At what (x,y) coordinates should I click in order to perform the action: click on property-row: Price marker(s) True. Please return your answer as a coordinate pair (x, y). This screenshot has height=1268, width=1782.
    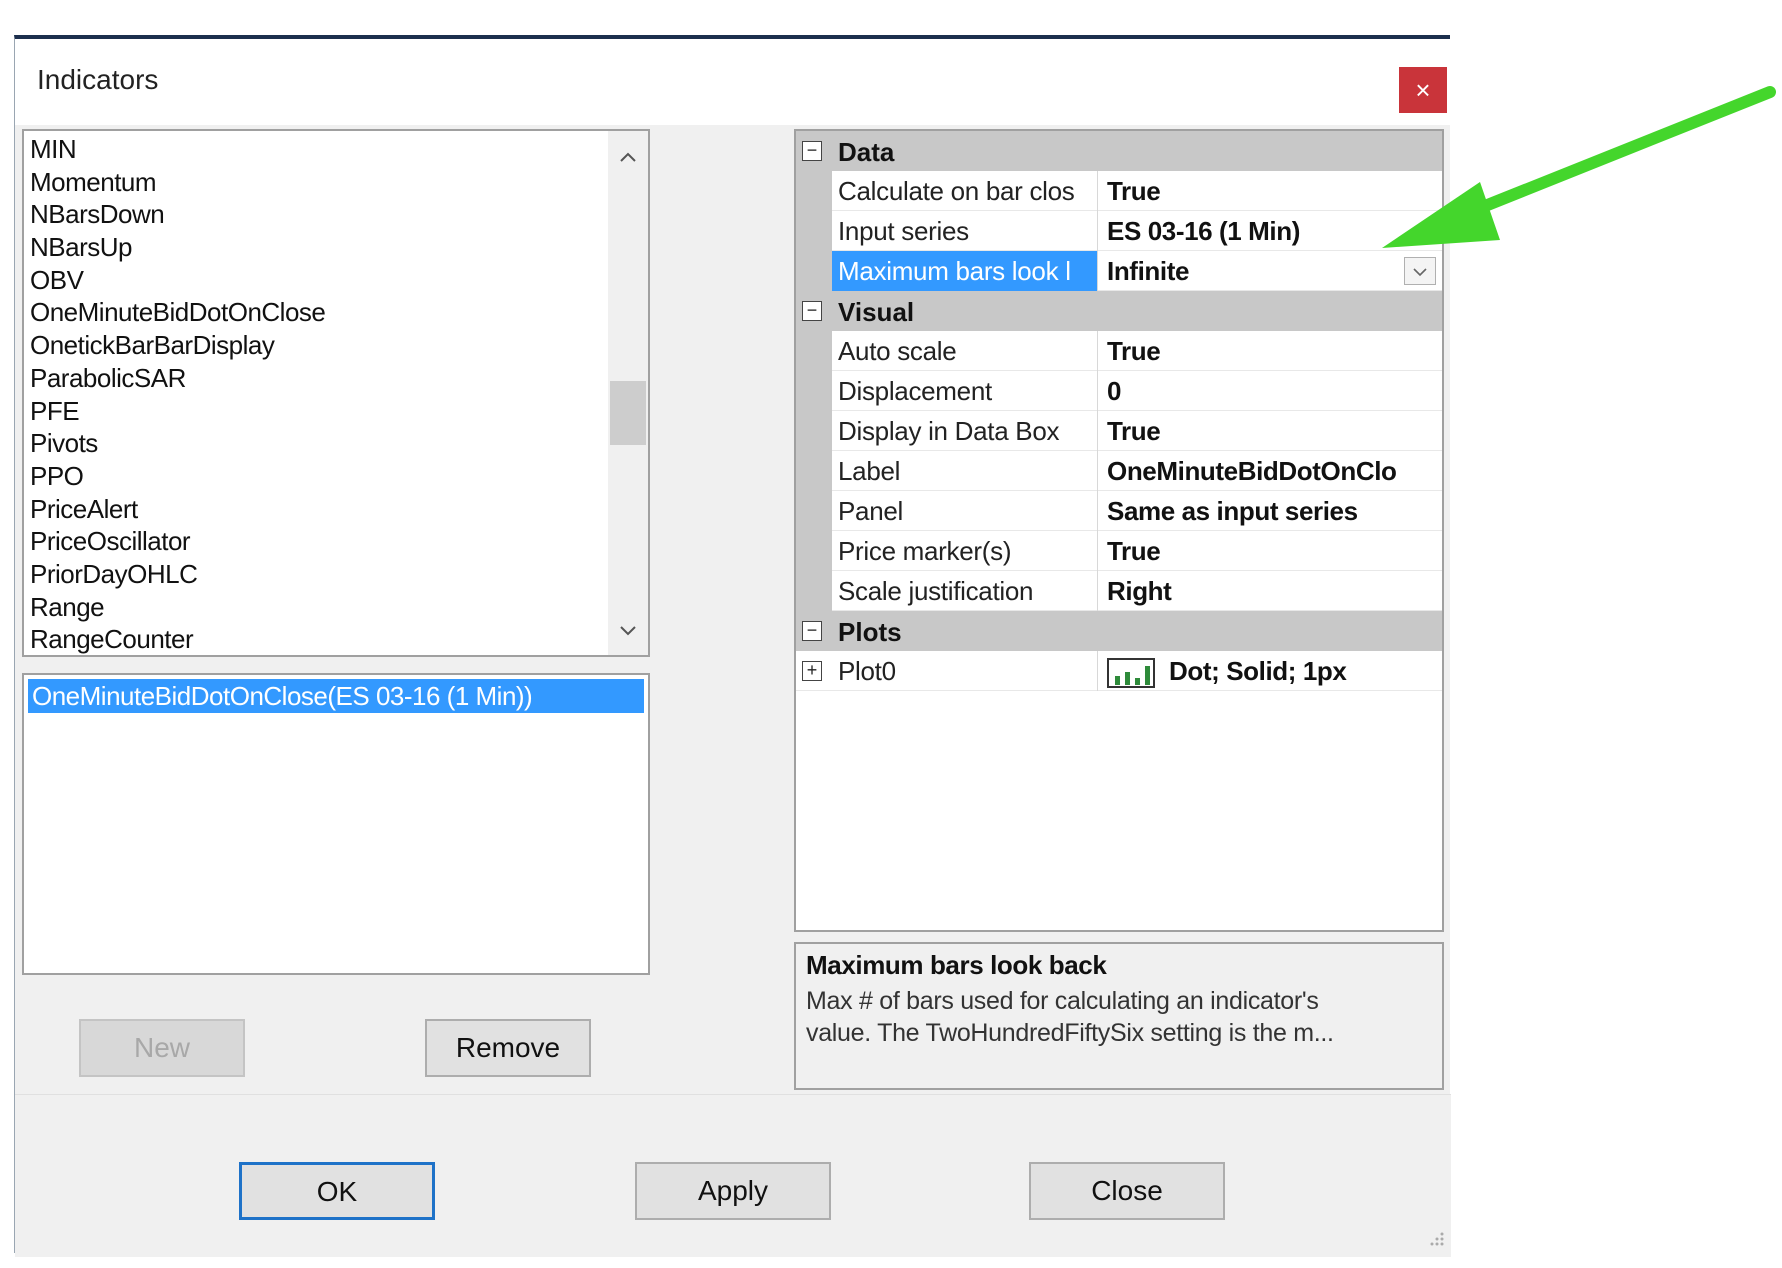
    Looking at the image, I should click on (1119, 551).